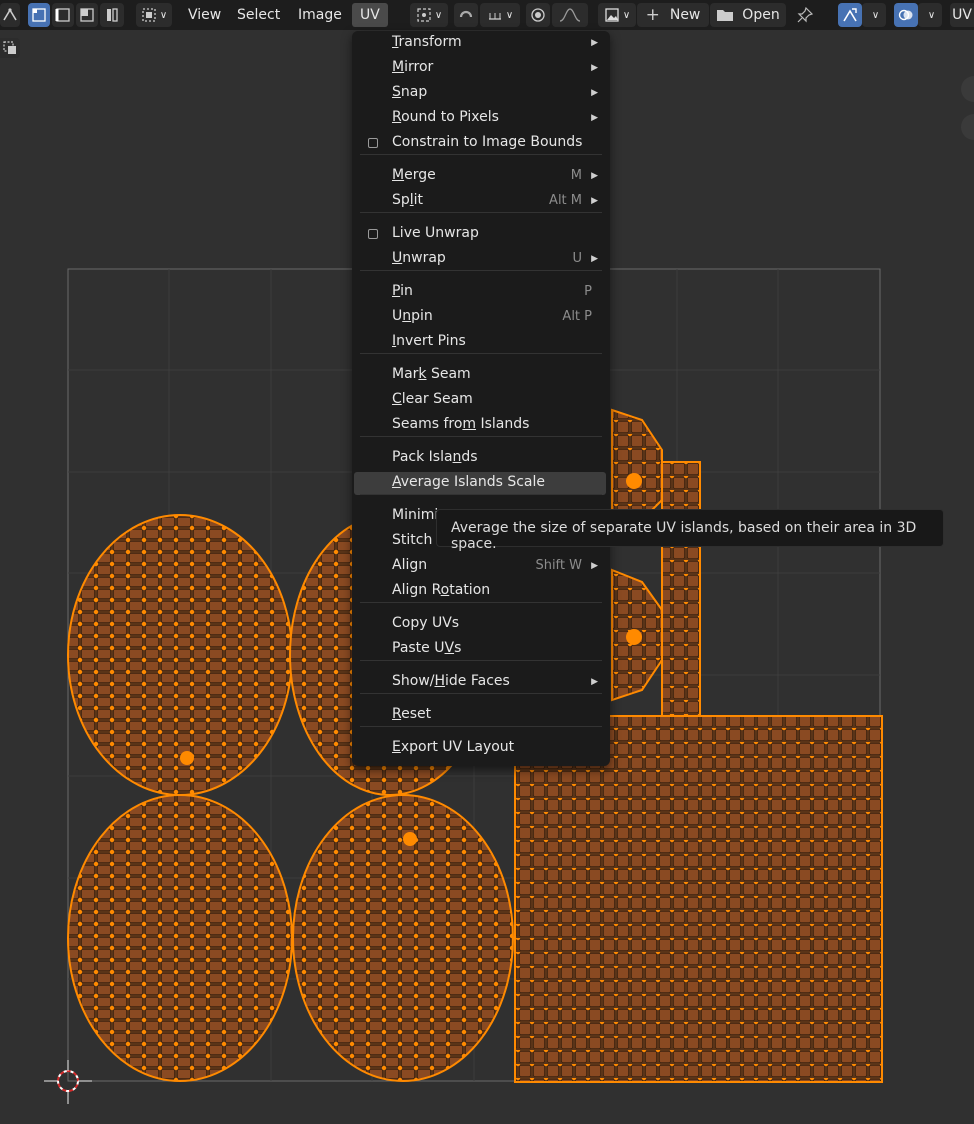 This screenshot has width=974, height=1124. I want to click on open-image-button: Open, so click(748, 15).